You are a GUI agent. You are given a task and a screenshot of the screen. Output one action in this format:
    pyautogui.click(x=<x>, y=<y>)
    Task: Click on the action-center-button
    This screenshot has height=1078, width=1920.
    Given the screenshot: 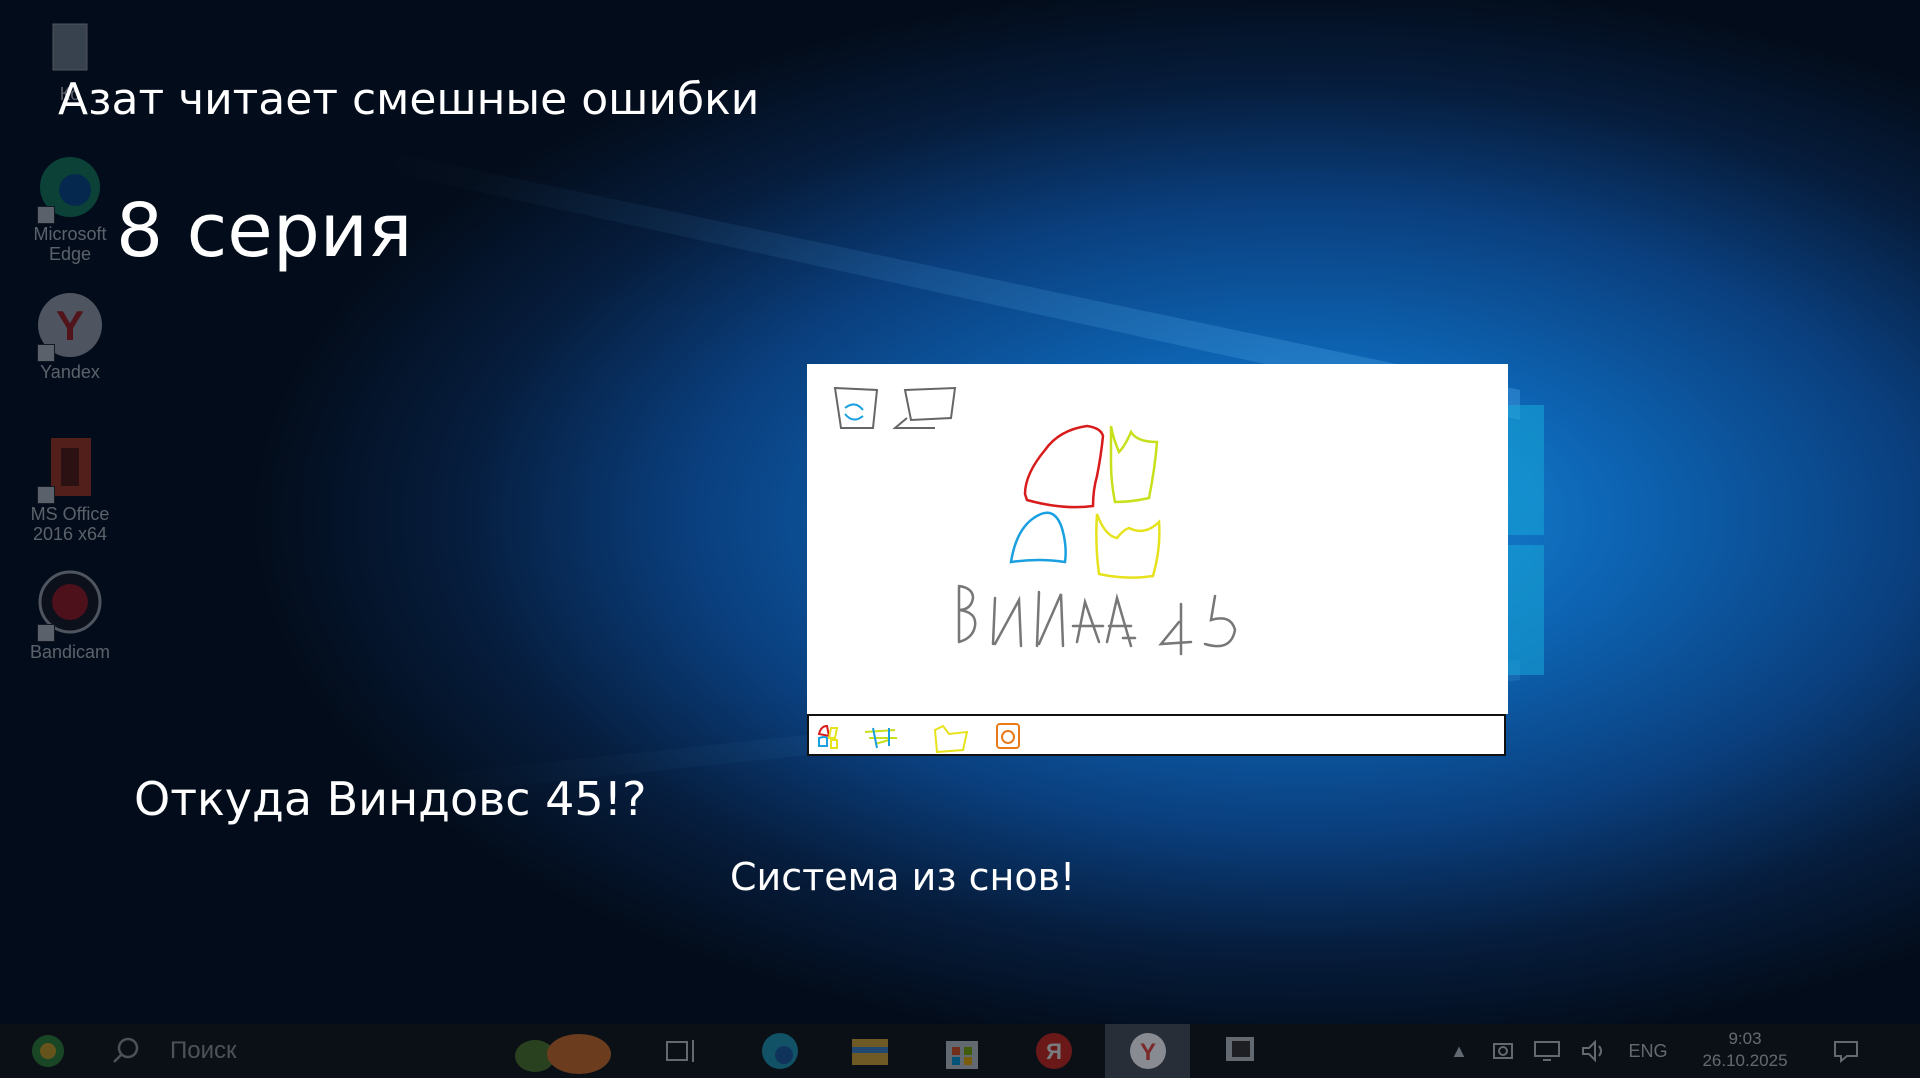 What is the action you would take?
    pyautogui.click(x=1846, y=1051)
    